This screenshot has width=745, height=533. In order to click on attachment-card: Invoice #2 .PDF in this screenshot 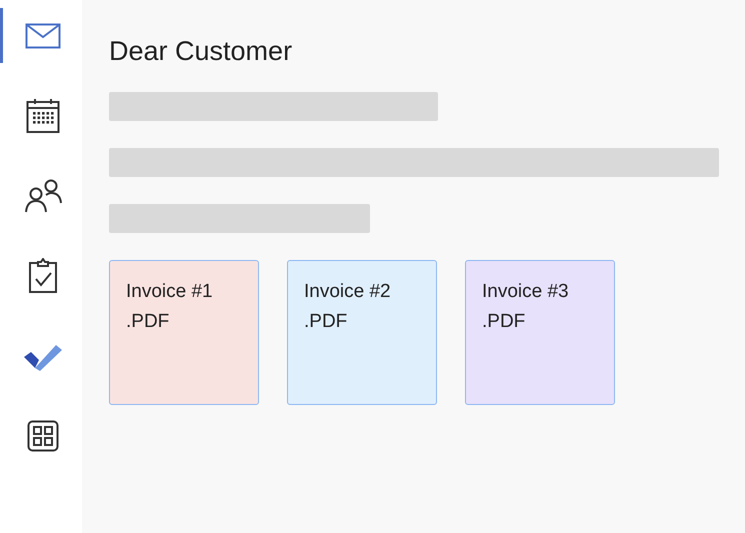, I will do `click(362, 332)`.